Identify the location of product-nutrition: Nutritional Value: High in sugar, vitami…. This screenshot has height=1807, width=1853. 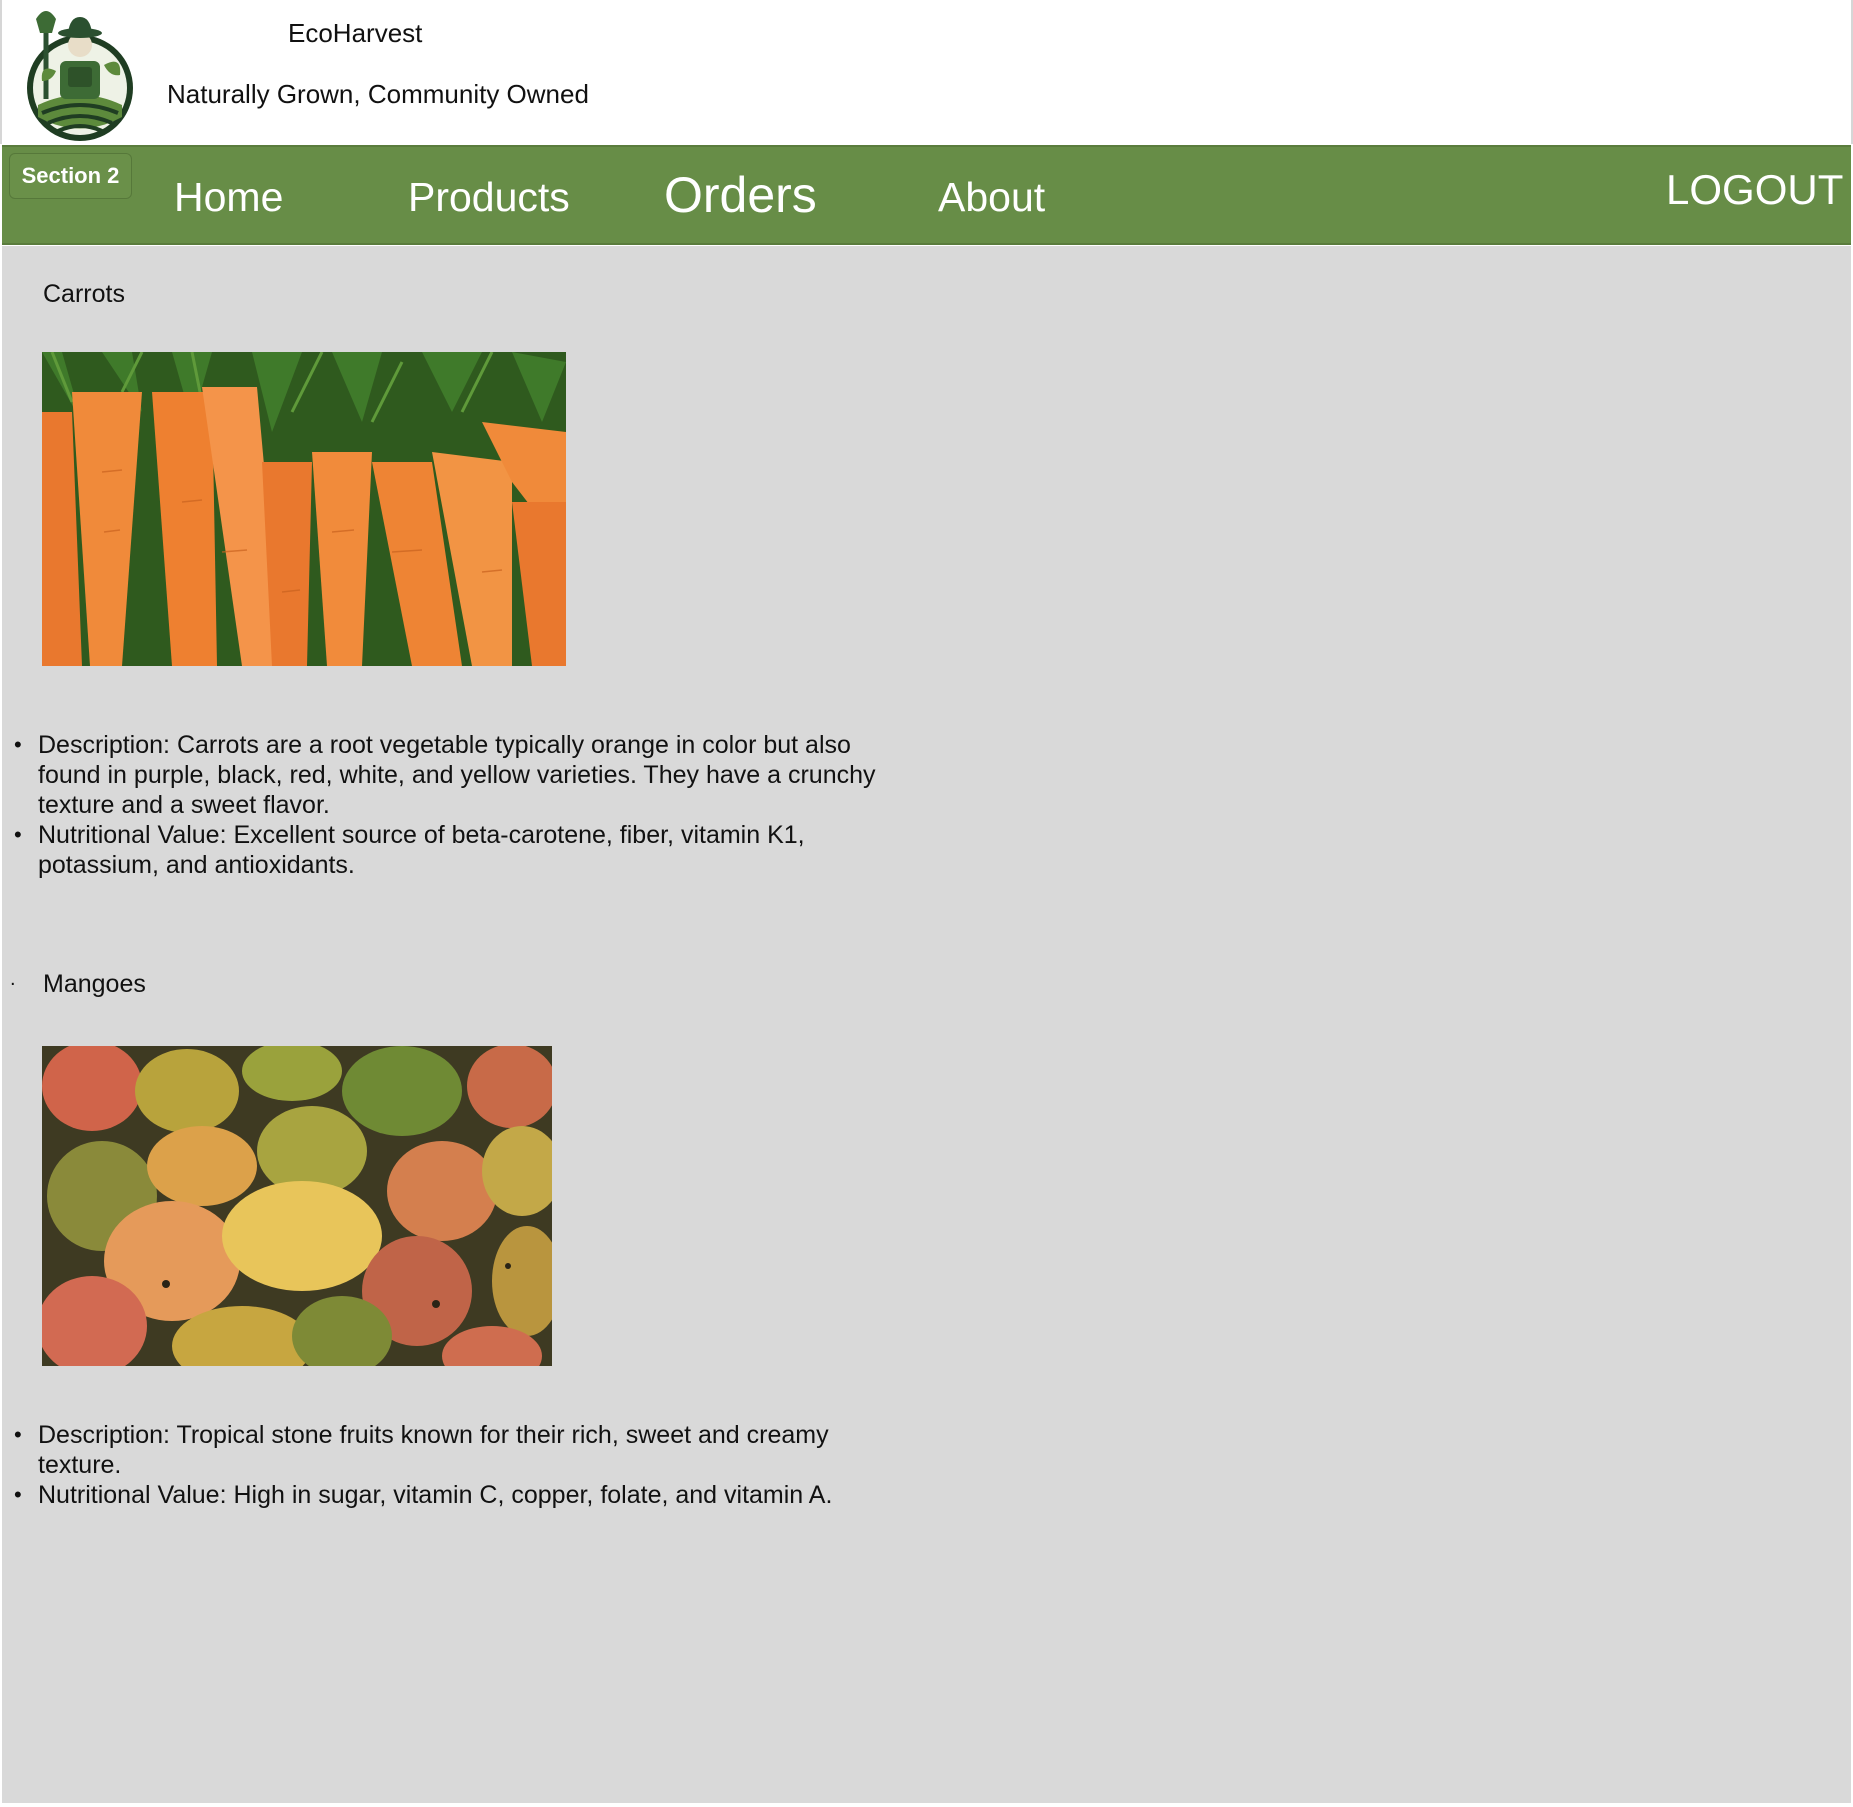
(461, 1495).